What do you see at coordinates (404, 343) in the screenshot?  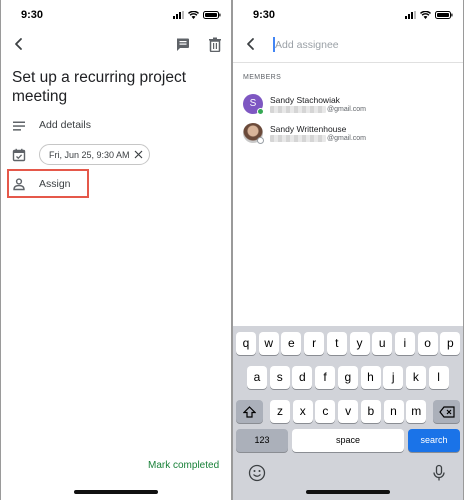 I see `key-i: i` at bounding box center [404, 343].